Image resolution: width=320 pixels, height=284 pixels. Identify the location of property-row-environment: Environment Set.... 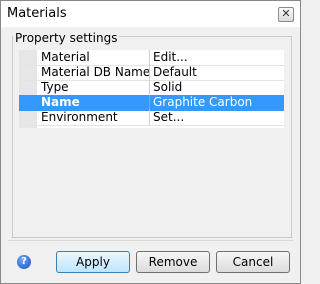
(151, 118).